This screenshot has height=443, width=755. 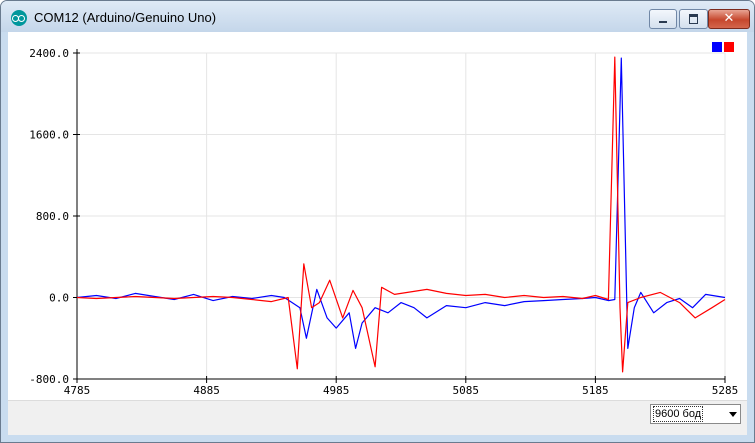 I want to click on window-border-right, so click(x=751, y=237).